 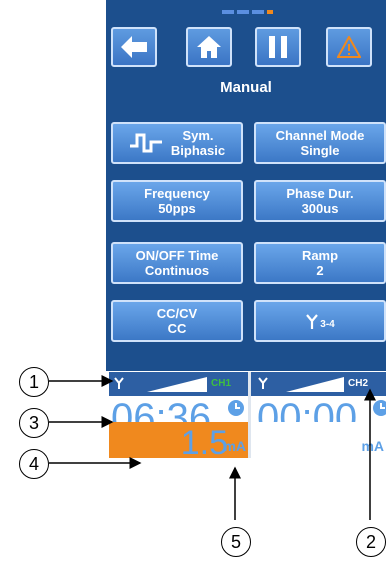 I want to click on callout-2: 2, so click(x=371, y=542).